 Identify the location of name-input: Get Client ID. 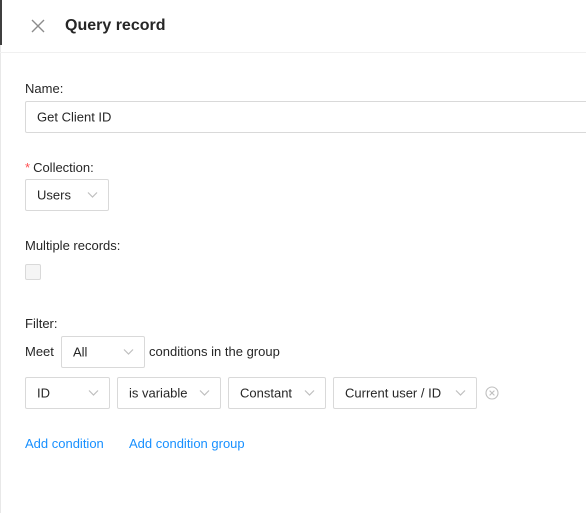
(305, 117).